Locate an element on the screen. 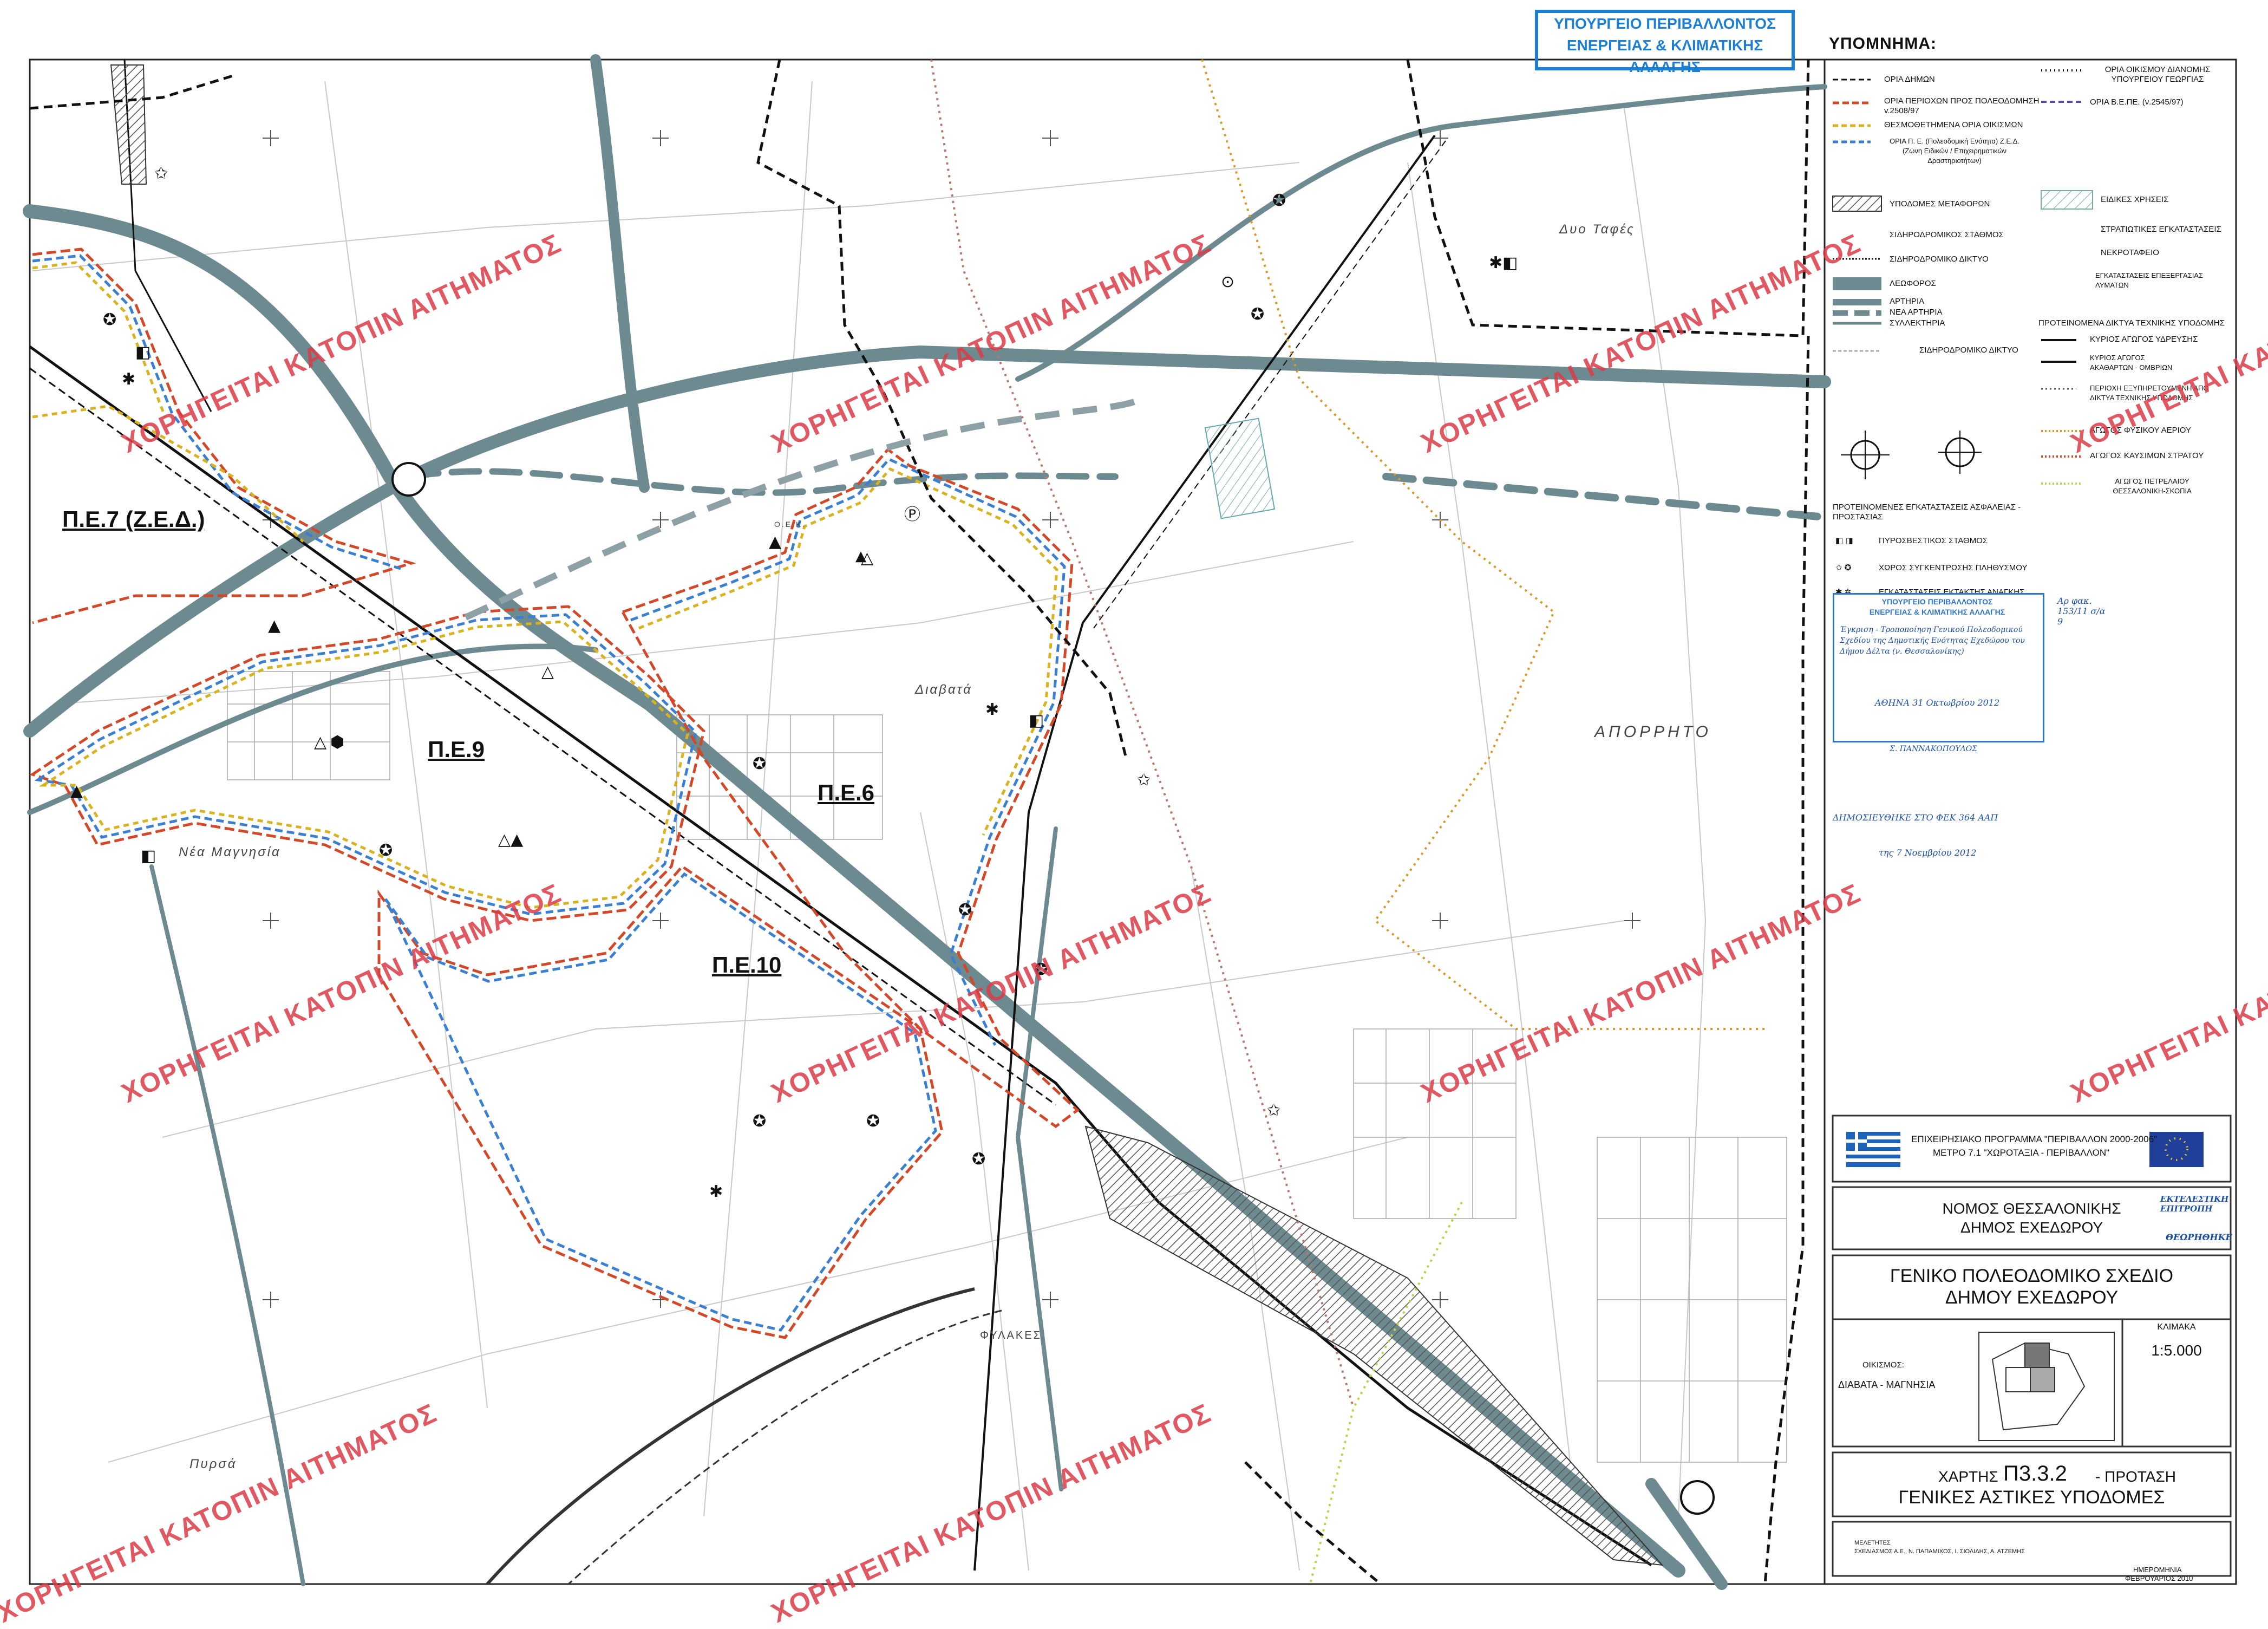  zone-label: Π.Ε.6 is located at coordinates (847, 792).